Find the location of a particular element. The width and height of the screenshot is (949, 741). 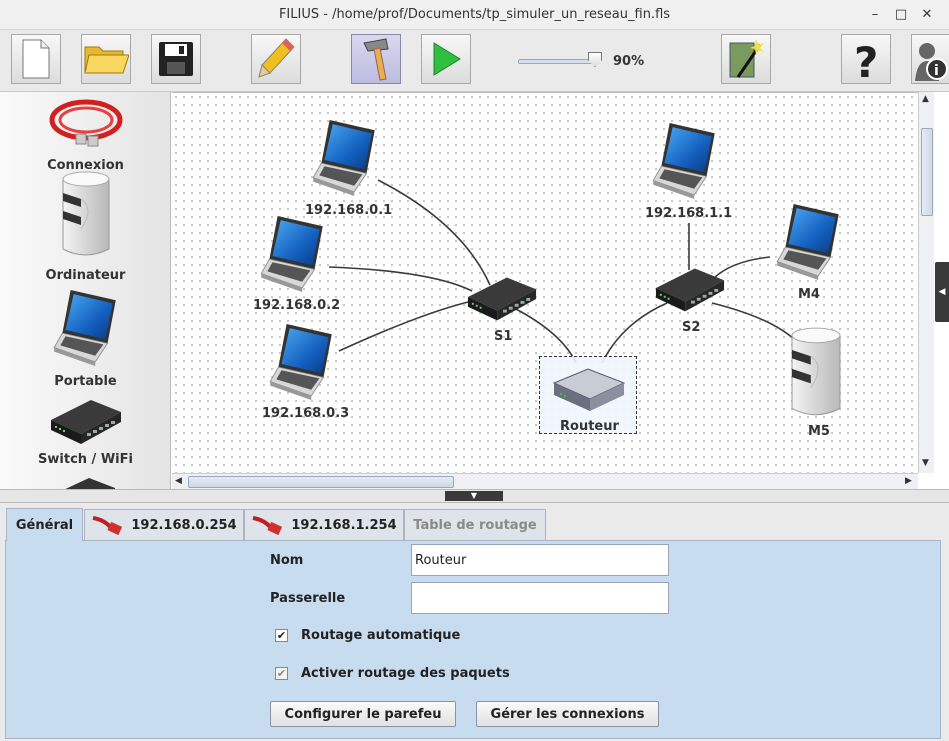

switch-node-s2 is located at coordinates (690, 288).